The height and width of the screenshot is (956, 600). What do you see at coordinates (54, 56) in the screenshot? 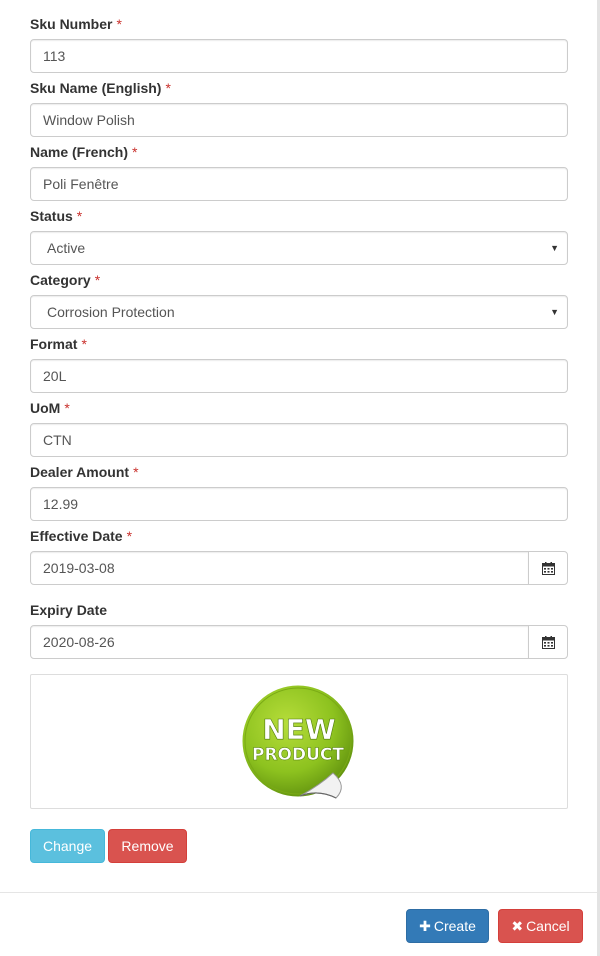
I see `sku-number-value: 113` at bounding box center [54, 56].